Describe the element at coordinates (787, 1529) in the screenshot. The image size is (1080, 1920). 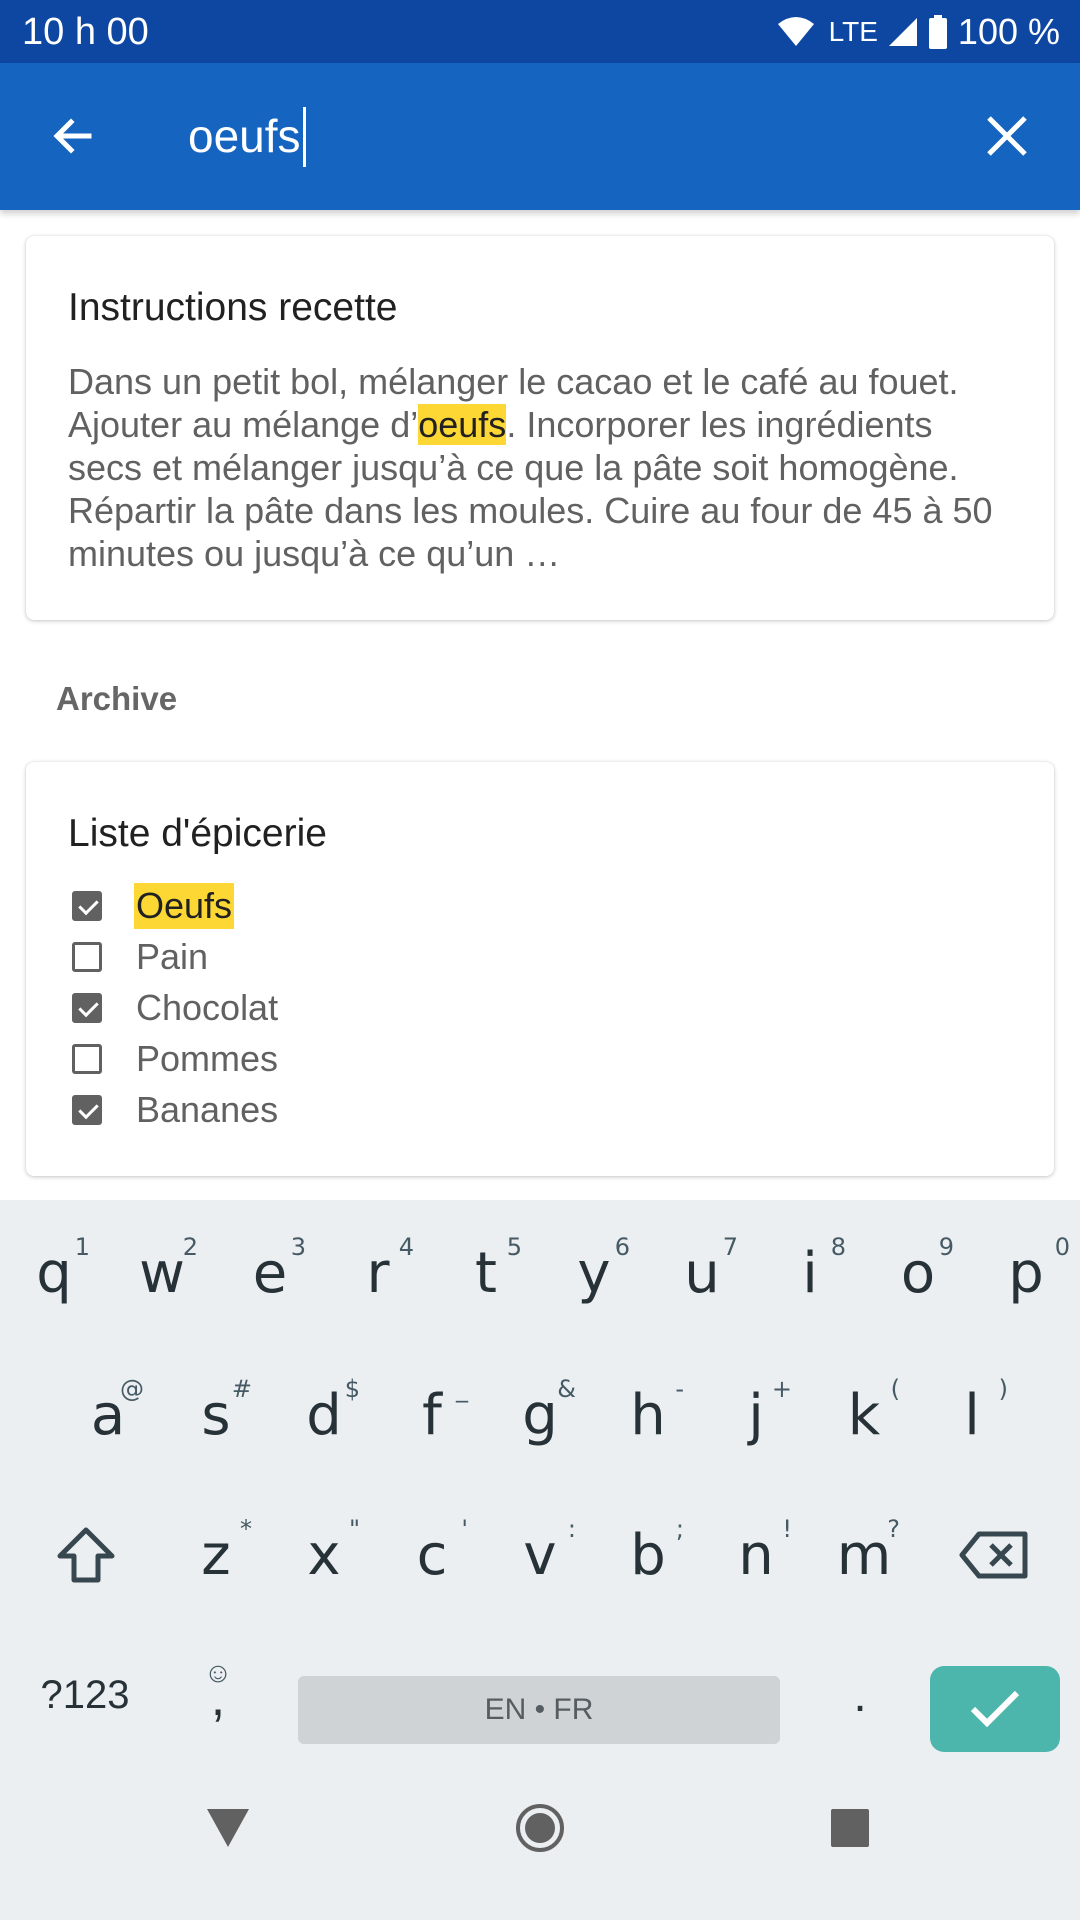
I see `key-hint: !` at that location.